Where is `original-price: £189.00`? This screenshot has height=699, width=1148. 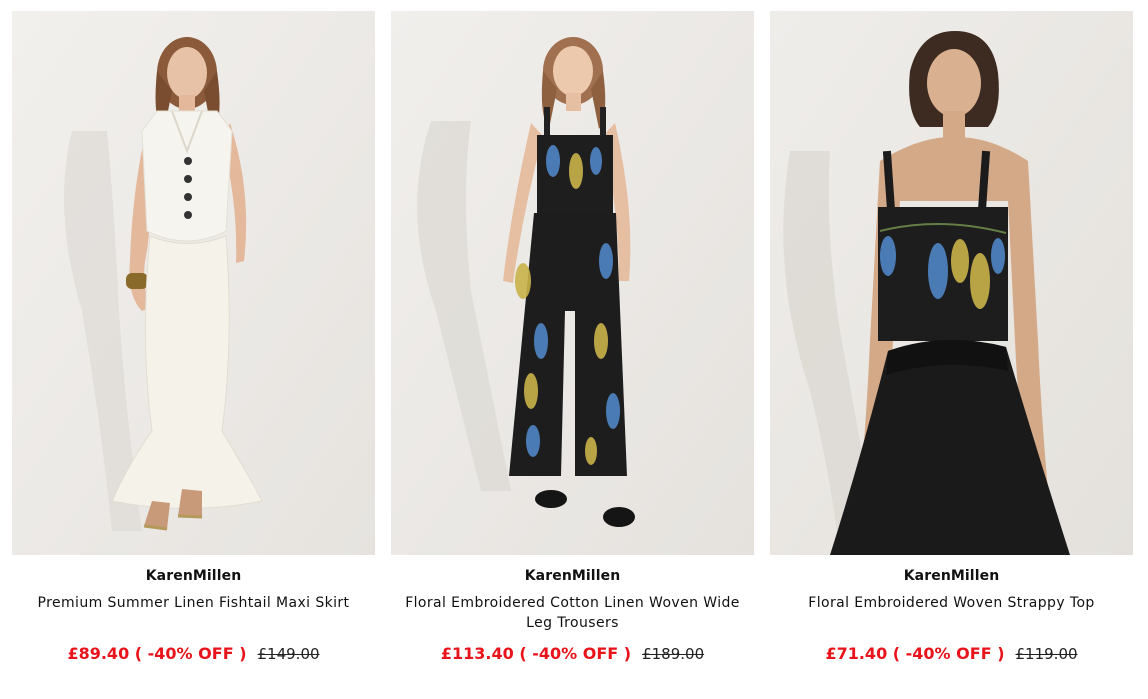
original-price: £189.00 is located at coordinates (673, 654).